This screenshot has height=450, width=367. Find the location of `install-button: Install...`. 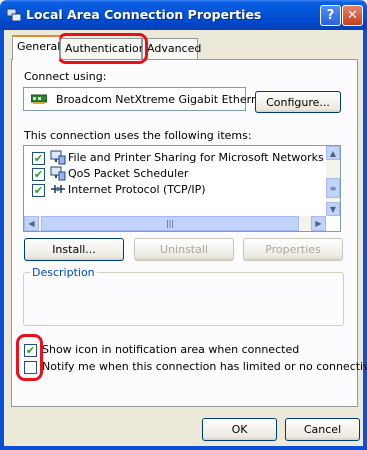

install-button: Install... is located at coordinates (74, 249).